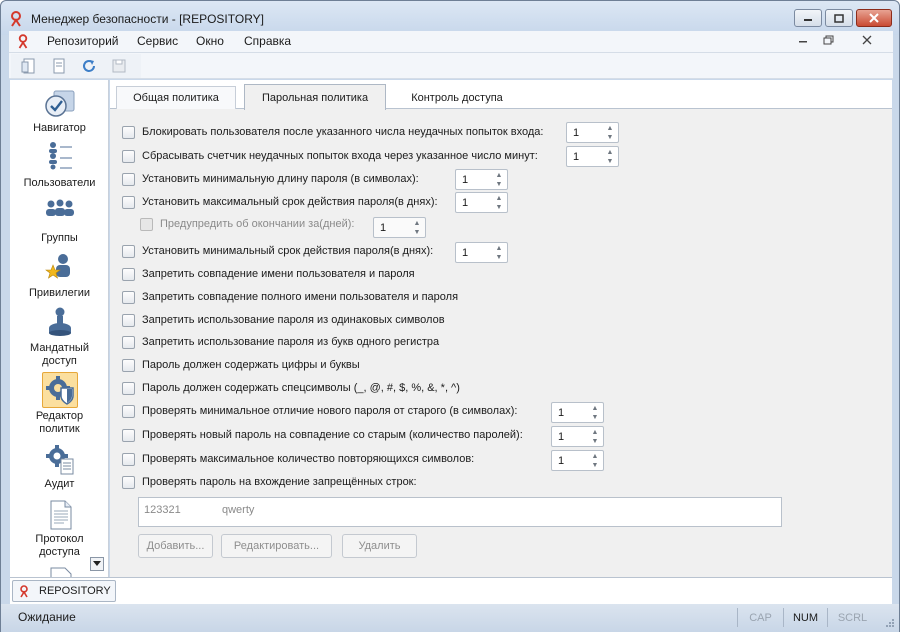 Image resolution: width=900 pixels, height=632 pixels. What do you see at coordinates (59, 429) in the screenshot?
I see `nav-label-policy-editor-line2: политик` at bounding box center [59, 429].